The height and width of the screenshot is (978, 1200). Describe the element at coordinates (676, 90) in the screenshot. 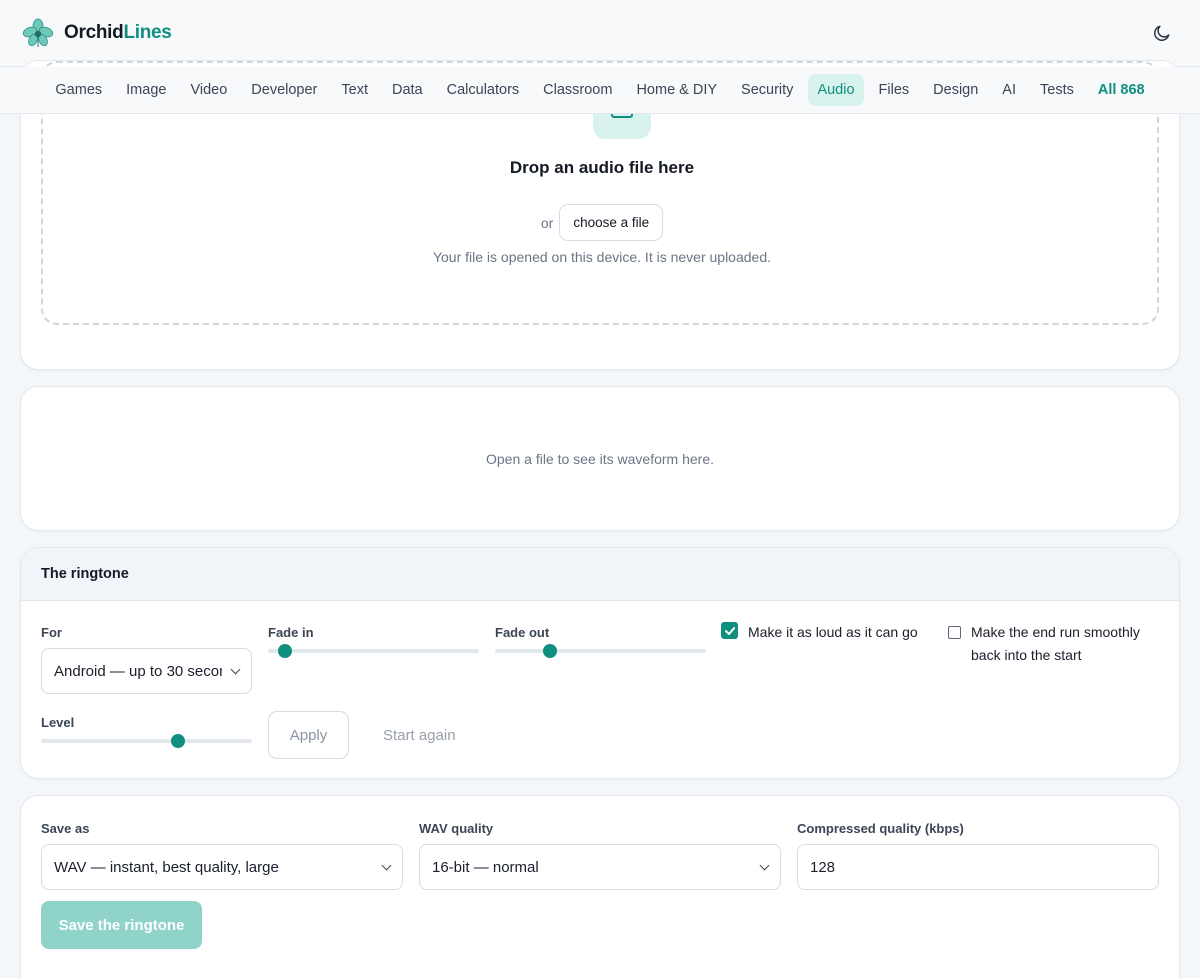

I see `nav-item-home-diy: Home & DIY` at that location.